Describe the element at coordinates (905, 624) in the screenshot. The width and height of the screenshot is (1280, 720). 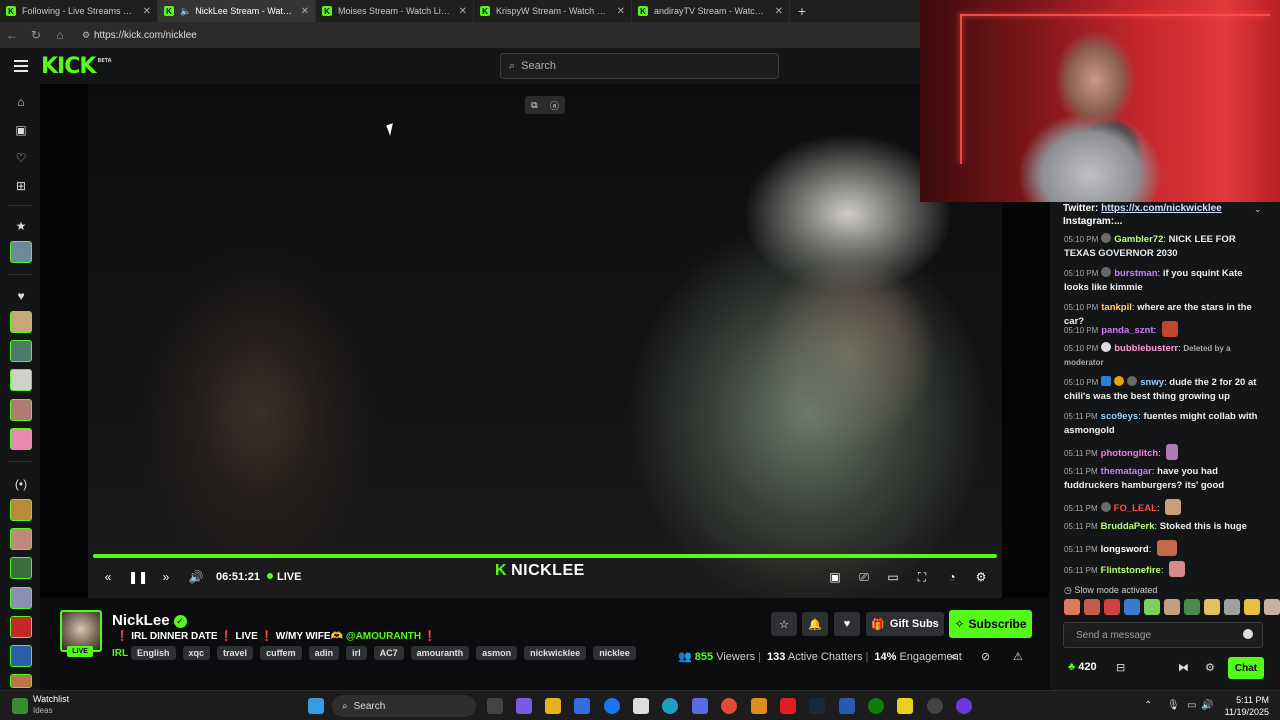
I see `gift-subs-button: 🎁 Gift Subs` at that location.